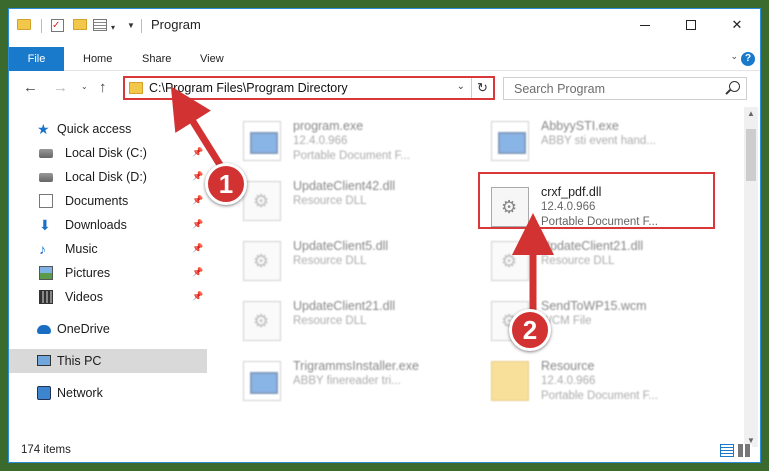 This screenshot has width=769, height=471. What do you see at coordinates (88, 273) in the screenshot?
I see `sidebar-item-label: Pictures` at bounding box center [88, 273].